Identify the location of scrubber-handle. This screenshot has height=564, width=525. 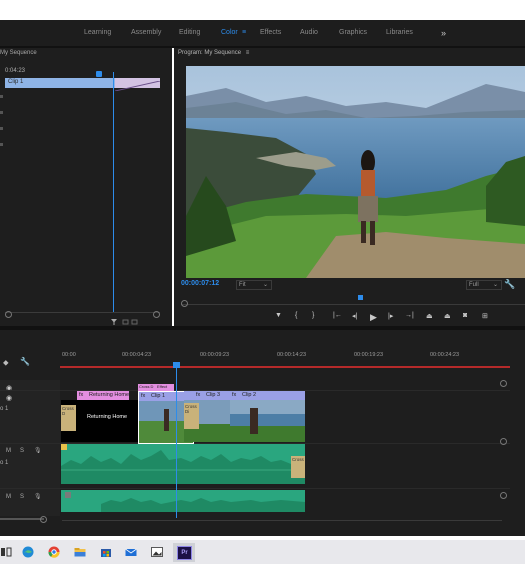
(184, 303).